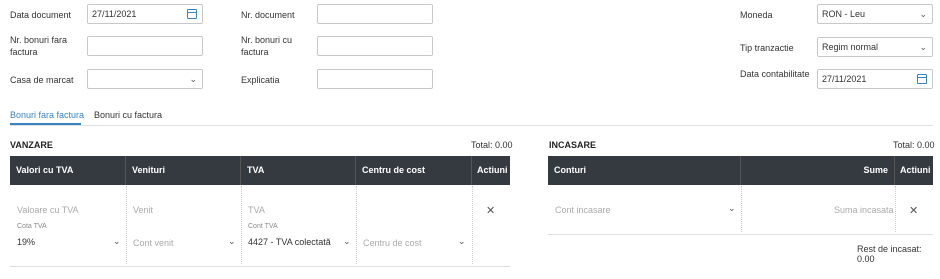 The width and height of the screenshot is (940, 279). Describe the element at coordinates (375, 46) in the screenshot. I see `nr-bonuri-cu-field` at that location.